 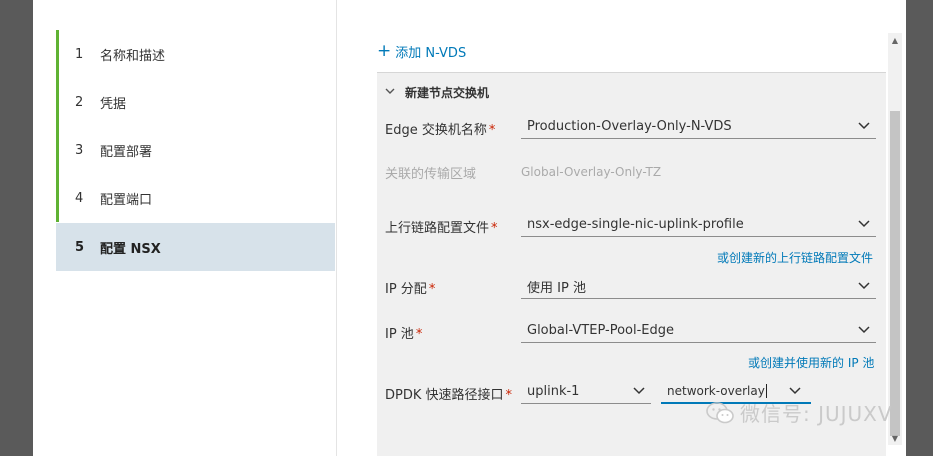 What do you see at coordinates (600, 330) in the screenshot?
I see `ip-pool-value: Global-VTEP-Pool-Edge` at bounding box center [600, 330].